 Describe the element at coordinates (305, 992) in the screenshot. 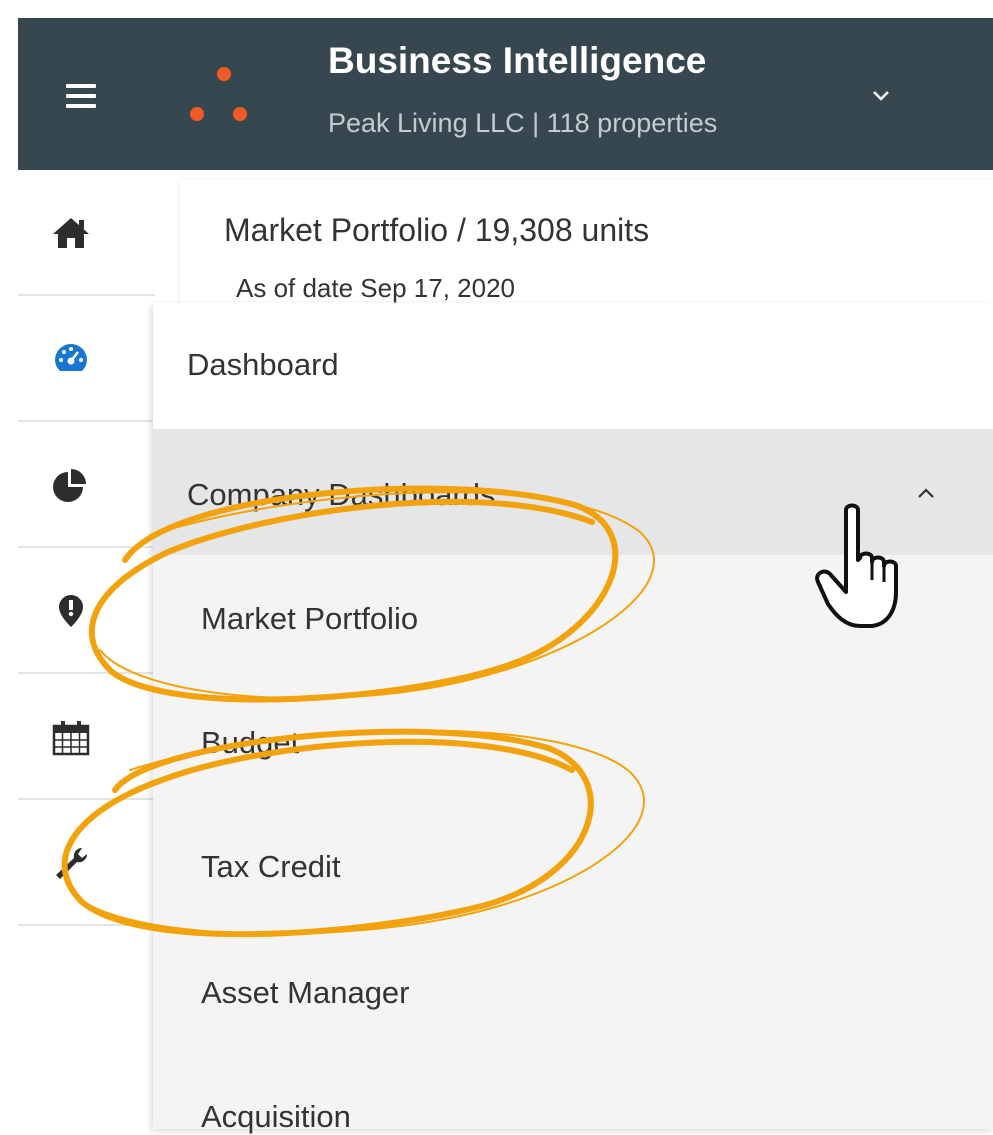

I see `menu-item-label: Asset Manager` at that location.